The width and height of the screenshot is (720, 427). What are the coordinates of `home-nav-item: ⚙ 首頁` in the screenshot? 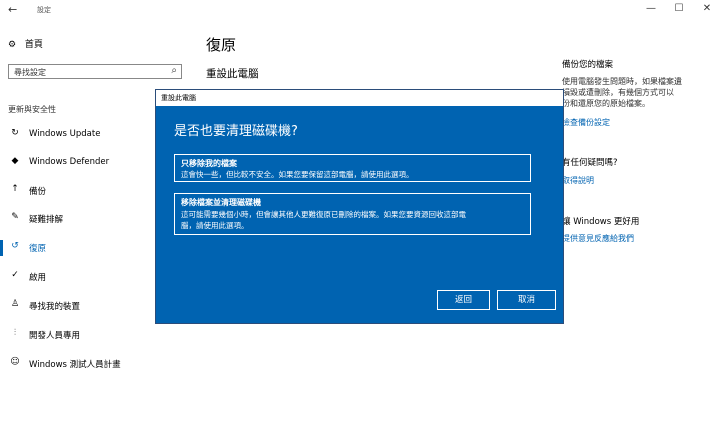 It's located at (25, 43).